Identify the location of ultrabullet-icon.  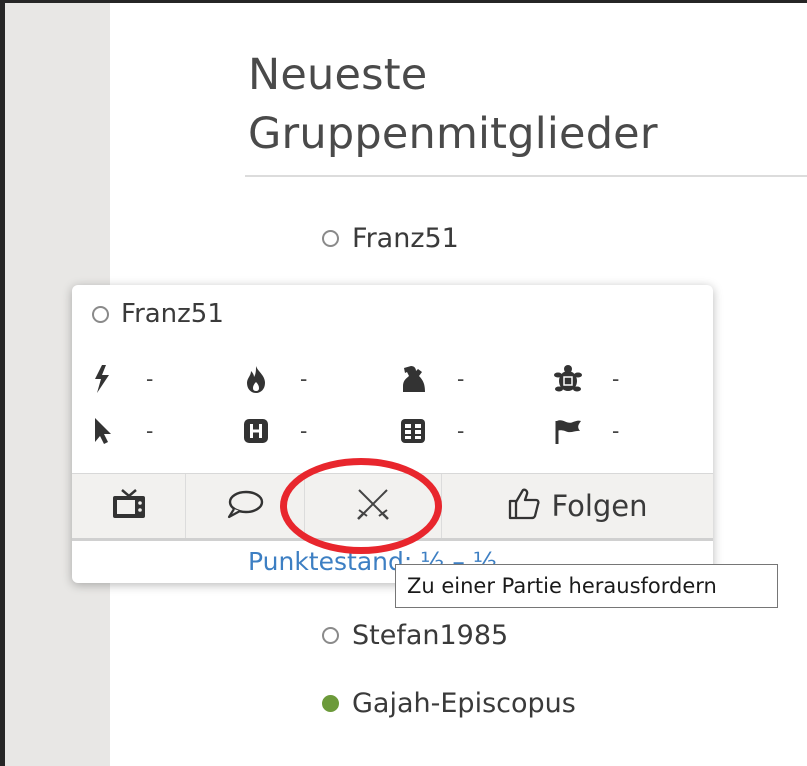
(102, 431).